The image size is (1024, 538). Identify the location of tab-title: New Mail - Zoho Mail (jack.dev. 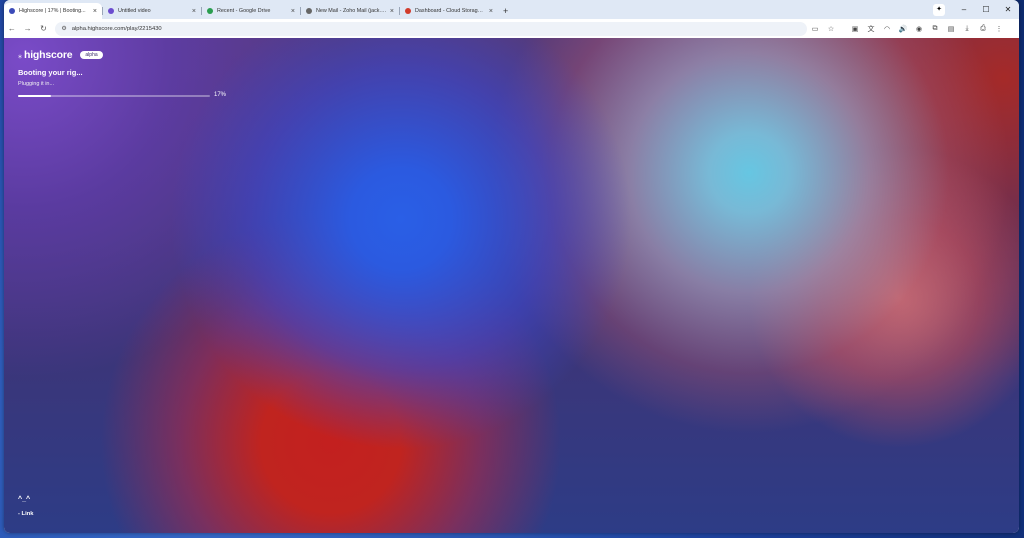
(351, 11).